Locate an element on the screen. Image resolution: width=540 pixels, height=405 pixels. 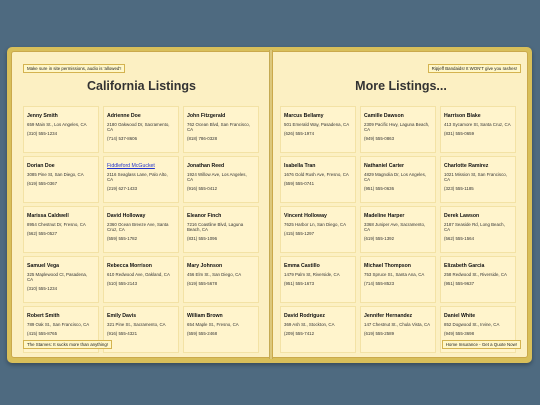
listing-address: 321 Pine St., Sacramento, CA is located at coordinates (136, 324).